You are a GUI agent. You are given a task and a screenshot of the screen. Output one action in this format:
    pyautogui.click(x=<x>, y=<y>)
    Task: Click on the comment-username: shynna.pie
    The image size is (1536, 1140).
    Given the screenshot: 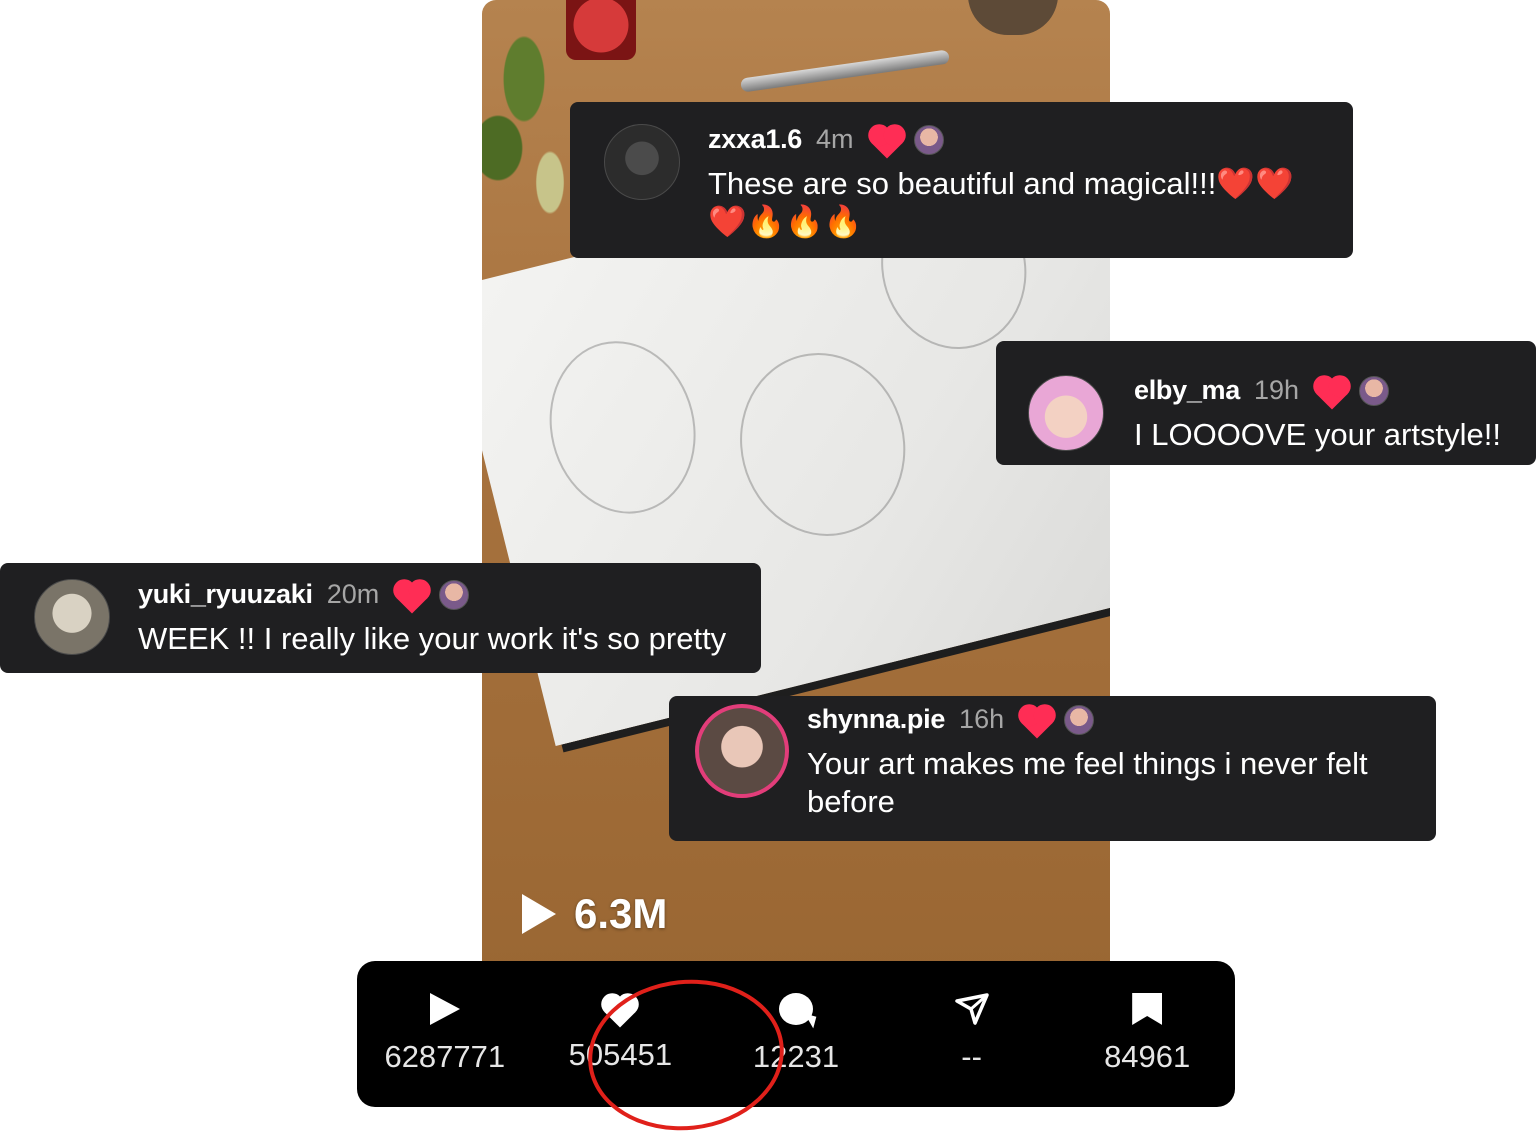 What is the action you would take?
    pyautogui.click(x=876, y=719)
    